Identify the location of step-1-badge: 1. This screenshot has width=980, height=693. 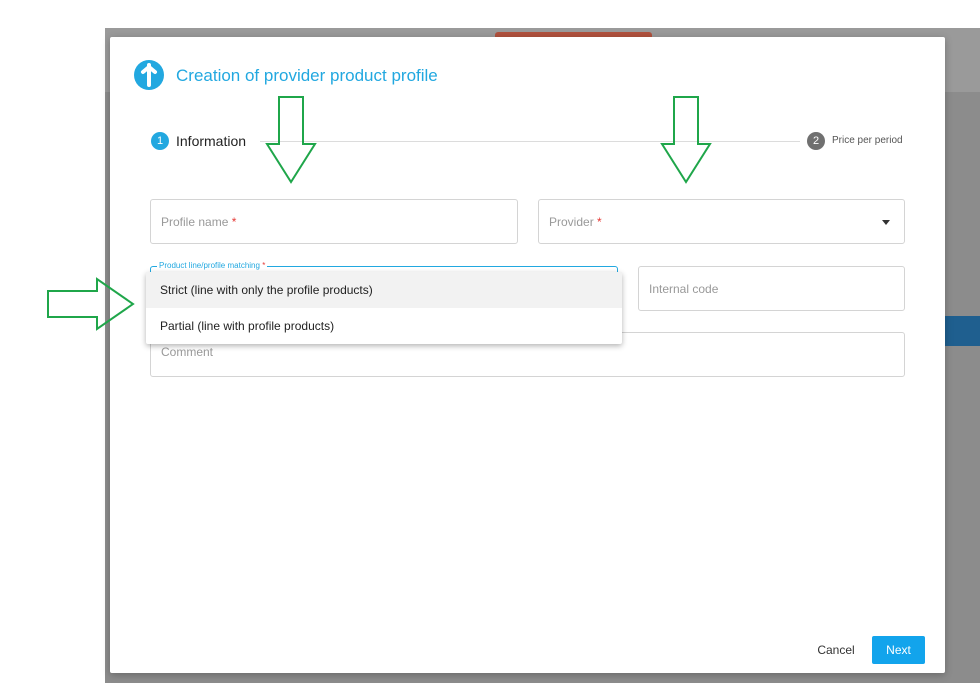
(160, 141).